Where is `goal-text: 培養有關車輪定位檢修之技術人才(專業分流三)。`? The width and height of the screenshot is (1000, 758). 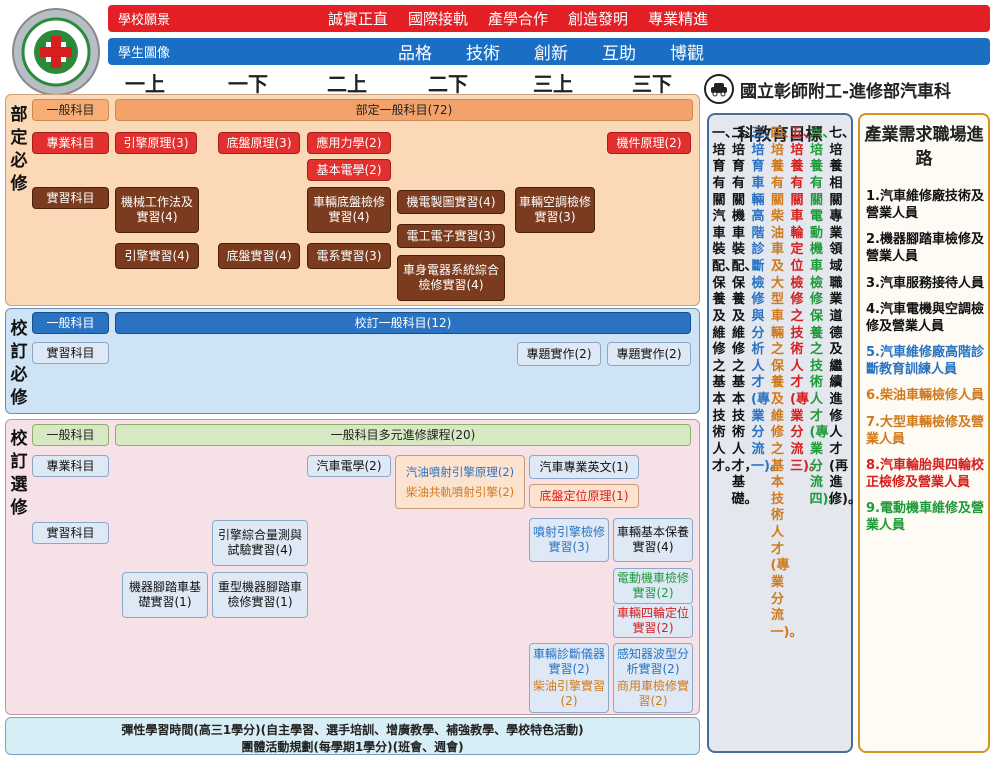
goal-text: 培養有關車輪定位檢修之技術人才(專業分流三)。 is located at coordinates (806, 308).